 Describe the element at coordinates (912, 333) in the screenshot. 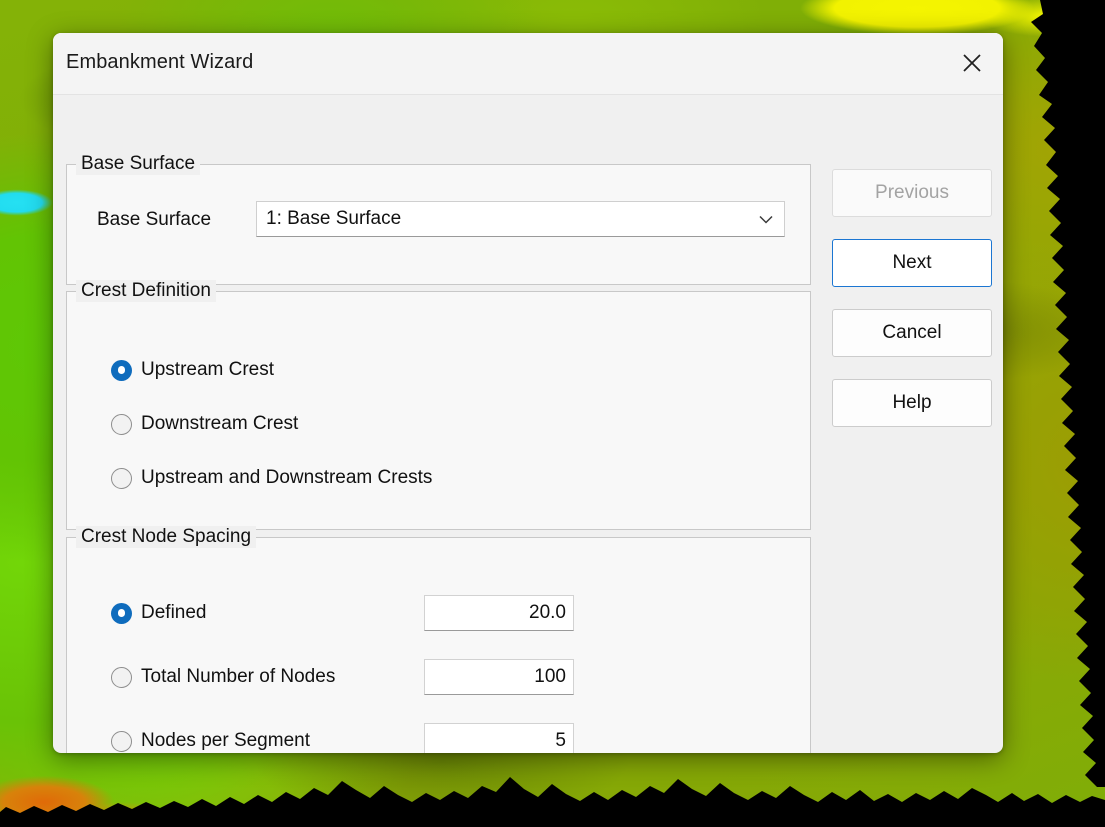

I see `cancel-button: Cancel` at that location.